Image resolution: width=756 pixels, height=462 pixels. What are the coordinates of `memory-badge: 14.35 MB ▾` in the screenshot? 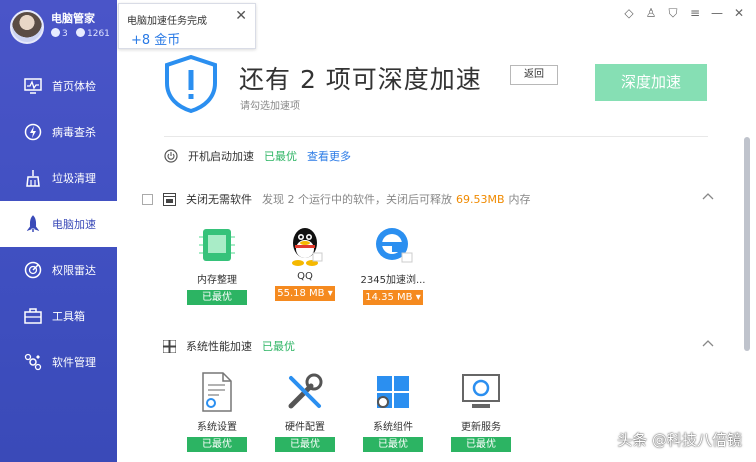 It's located at (393, 297).